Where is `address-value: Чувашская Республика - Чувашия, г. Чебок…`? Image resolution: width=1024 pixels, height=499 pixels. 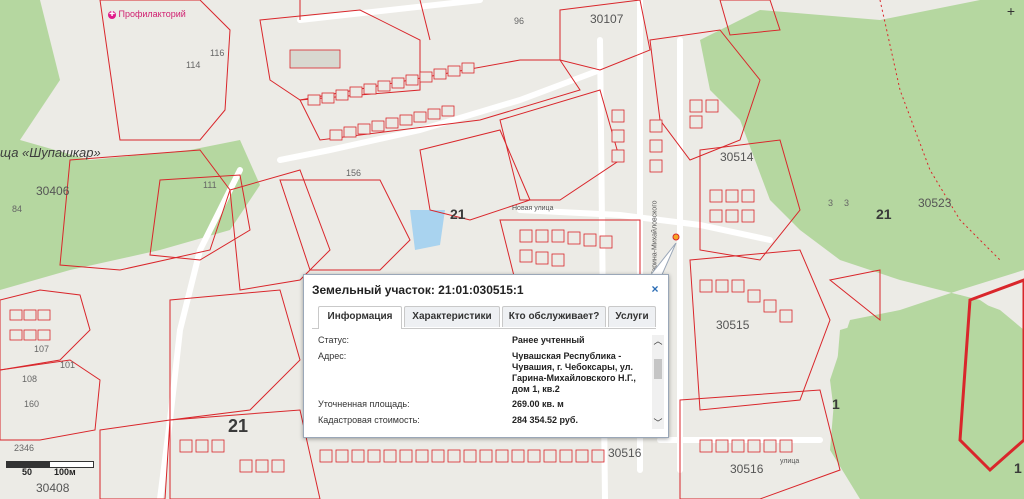
address-value: Чувашская Республика - Чувашия, г. Чебок… is located at coordinates (574, 372).